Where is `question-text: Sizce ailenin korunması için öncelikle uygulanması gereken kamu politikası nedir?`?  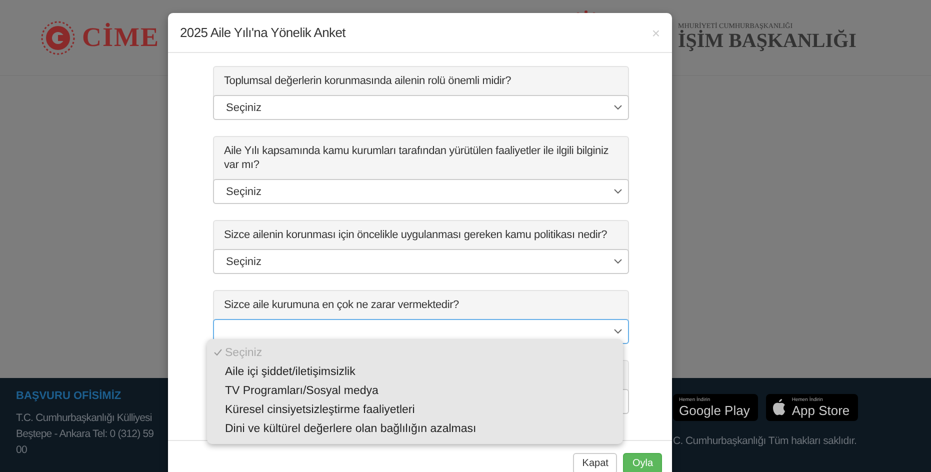
question-text: Sizce ailenin korunması için öncelikle uygulanması gereken kamu politikası nedir? is located at coordinates (415, 235).